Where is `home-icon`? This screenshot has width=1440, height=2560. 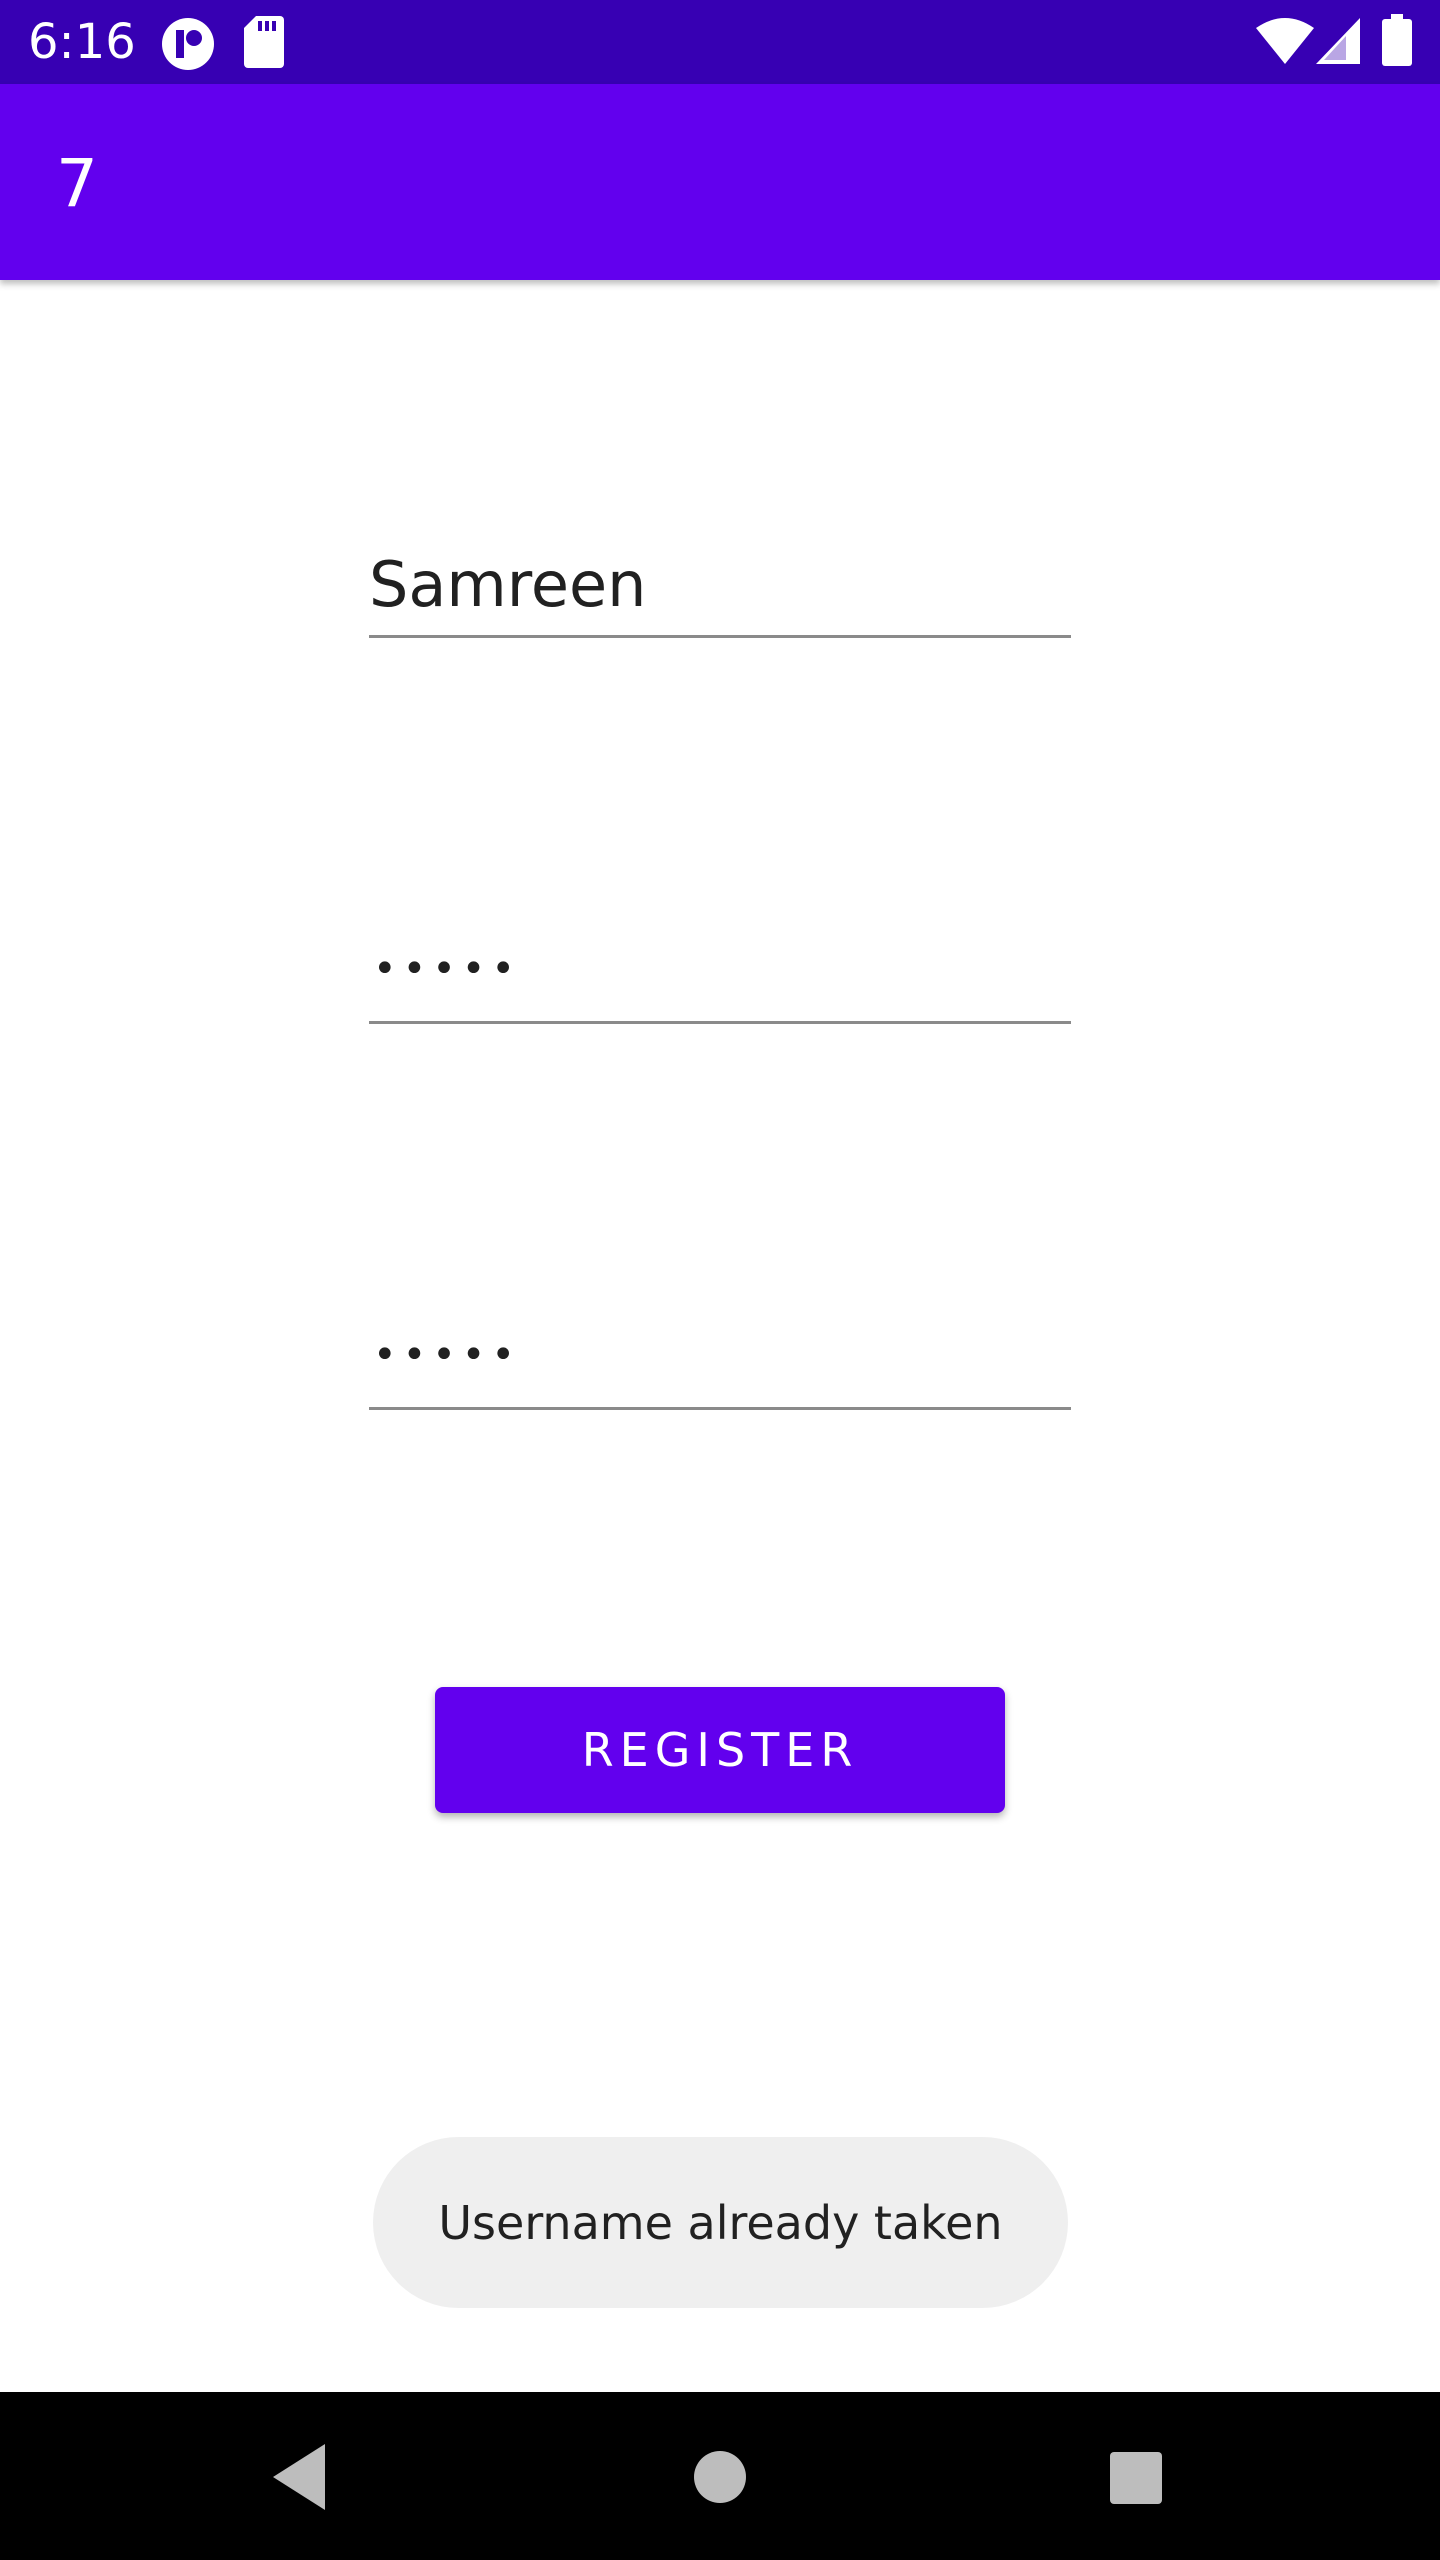
home-icon is located at coordinates (720, 2477).